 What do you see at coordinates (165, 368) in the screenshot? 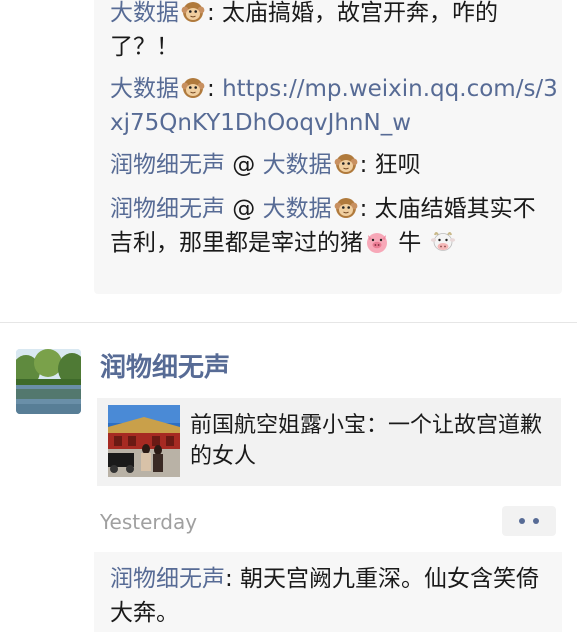
I see `post-author-name: 润物细无声` at bounding box center [165, 368].